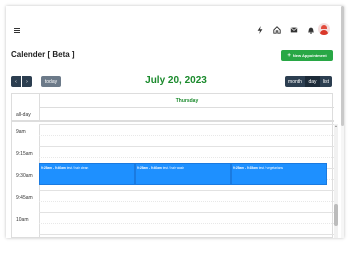 The height and width of the screenshot is (263, 350). I want to click on view-switcher: month day list, so click(308, 81).